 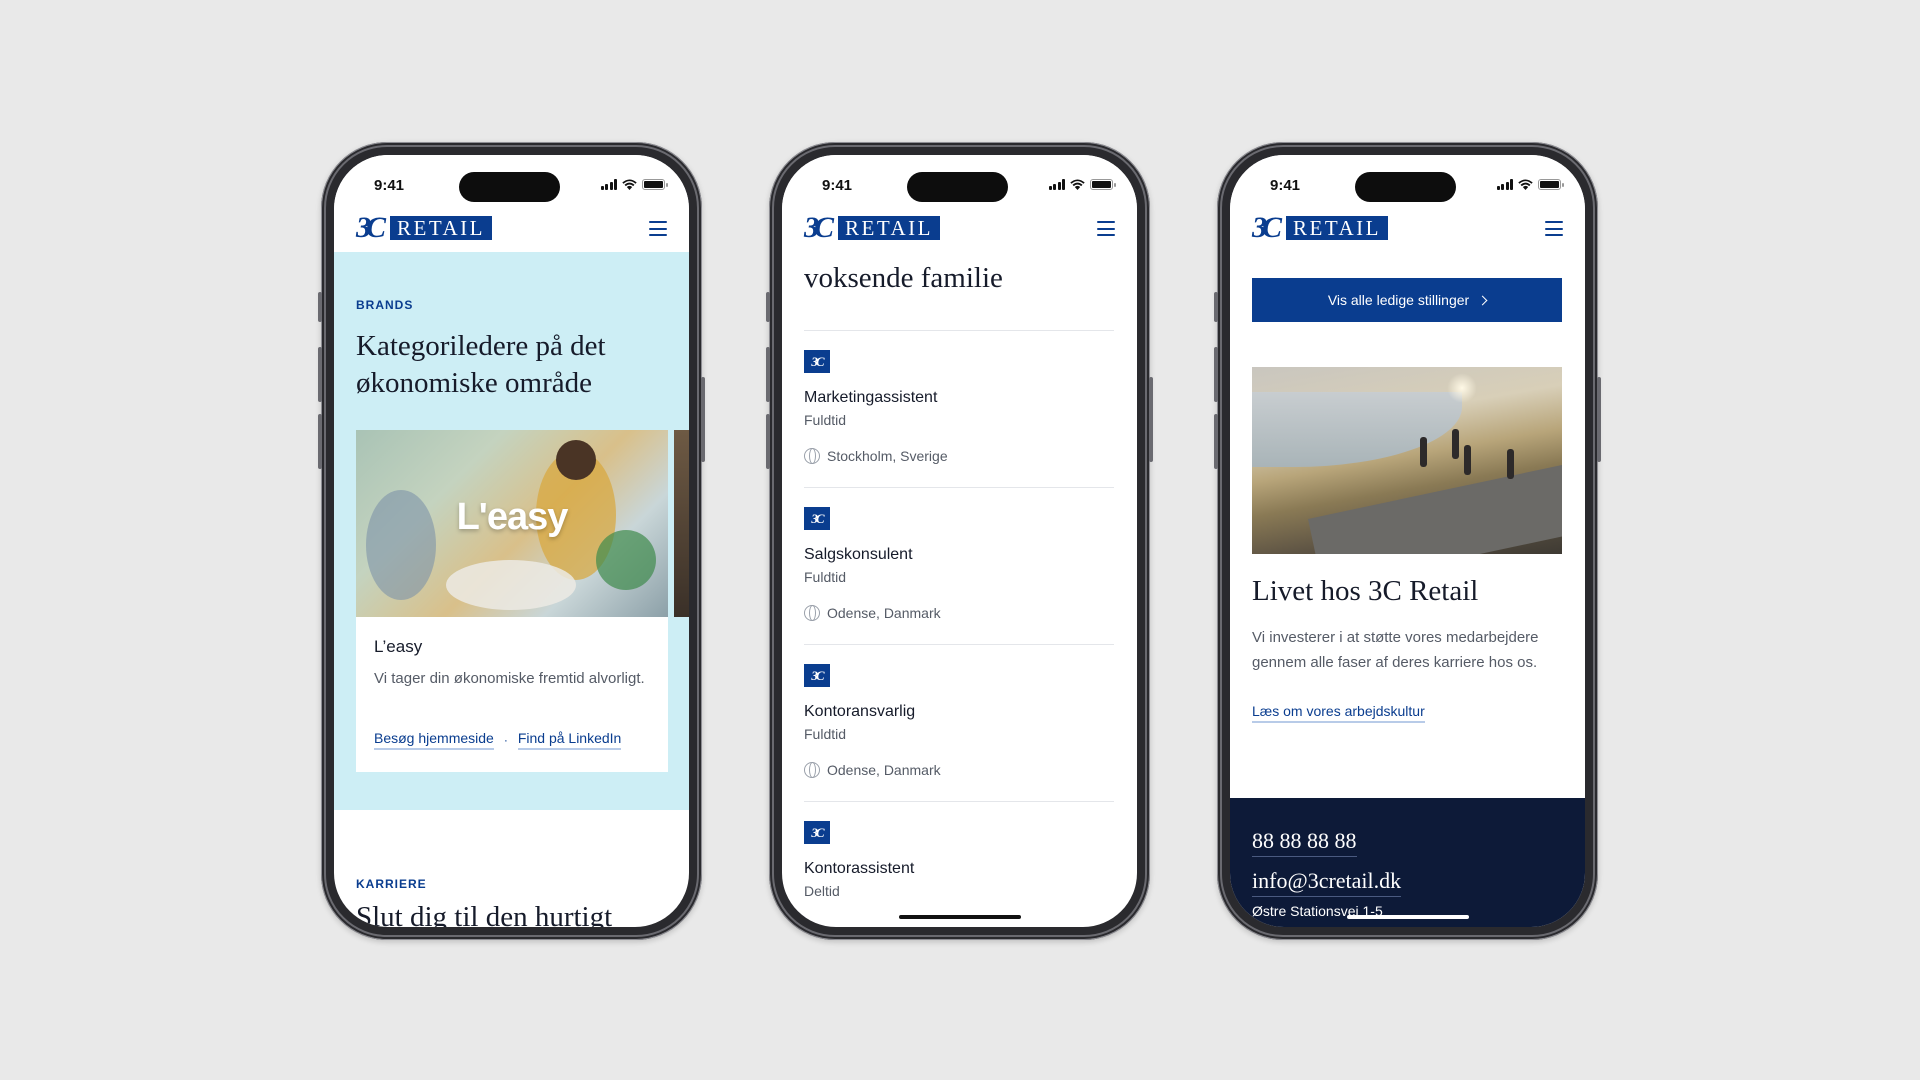 I want to click on brand-image: L'easy, so click(x=512, y=523).